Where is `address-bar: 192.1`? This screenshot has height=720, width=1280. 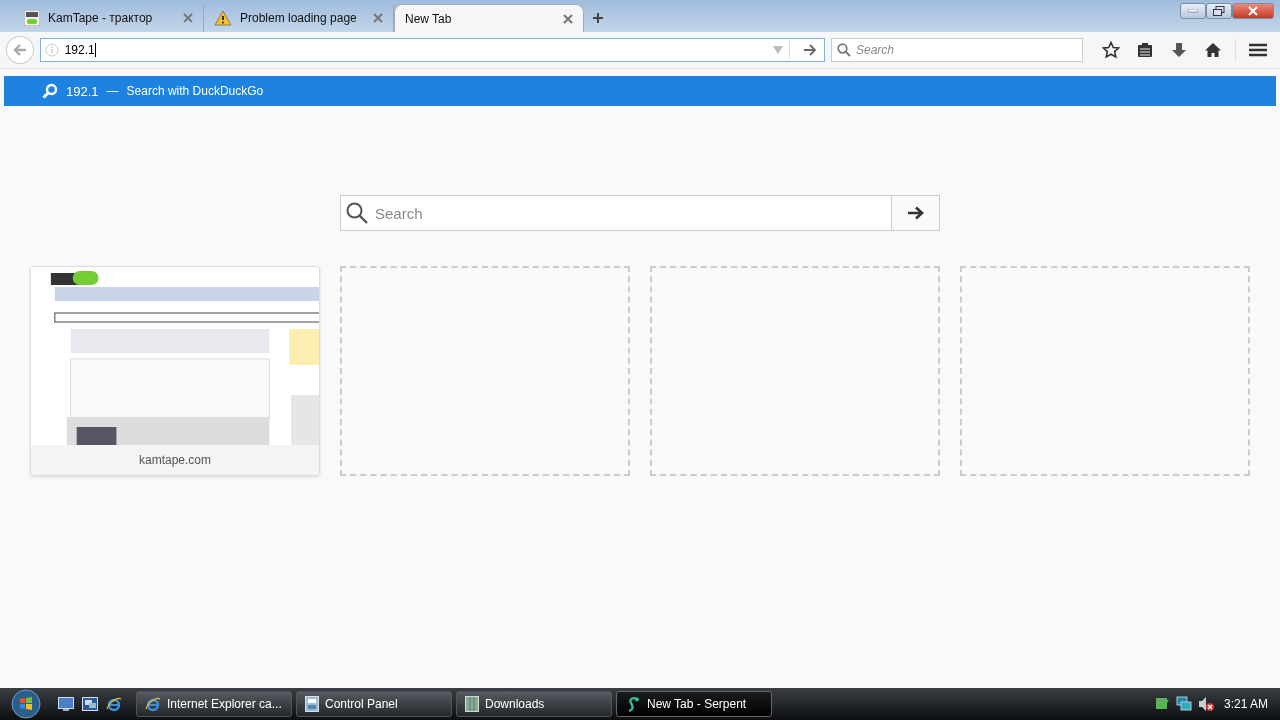
address-bar: 192.1 is located at coordinates (432, 50).